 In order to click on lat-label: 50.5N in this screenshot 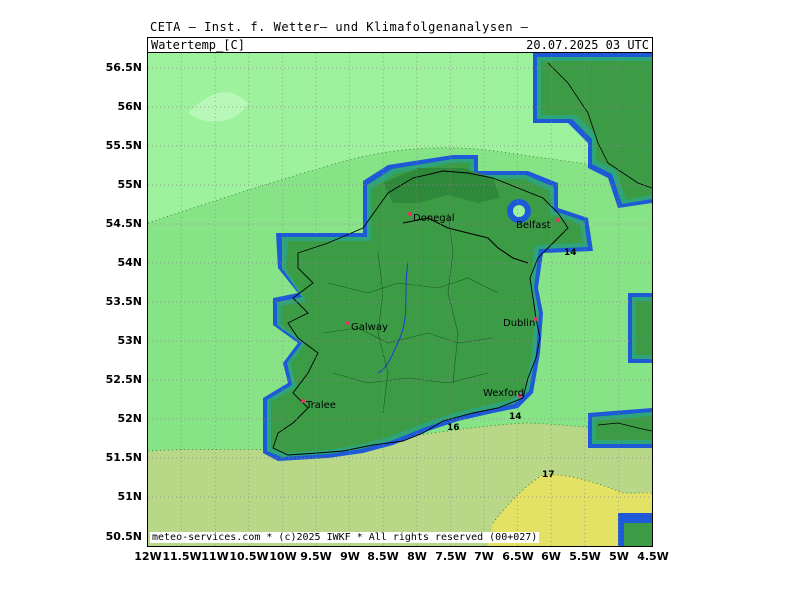, I will do `click(123, 536)`.